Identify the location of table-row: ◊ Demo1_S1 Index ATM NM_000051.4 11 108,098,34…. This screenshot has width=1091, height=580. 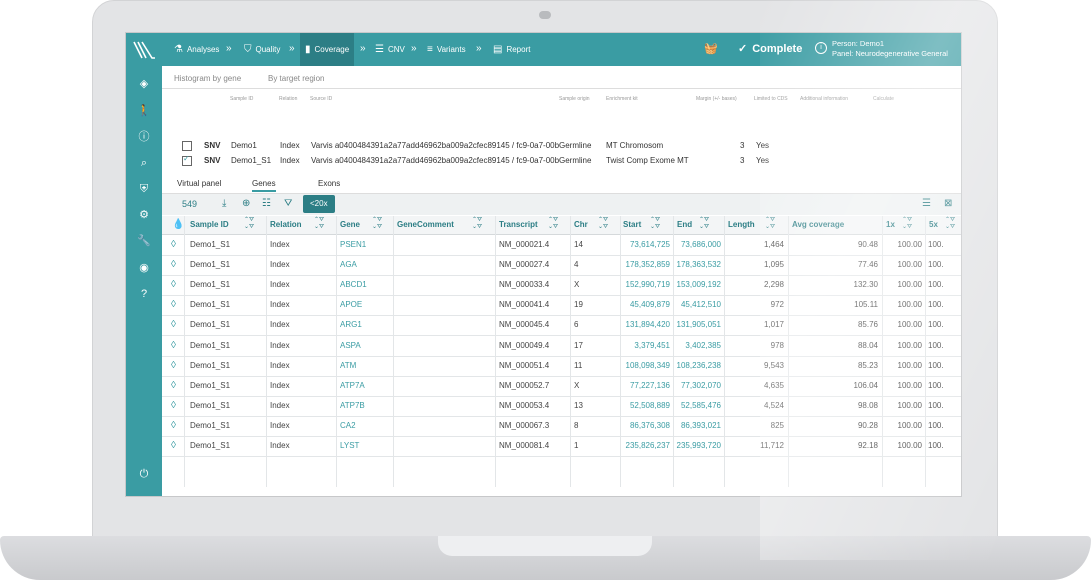
(561, 366).